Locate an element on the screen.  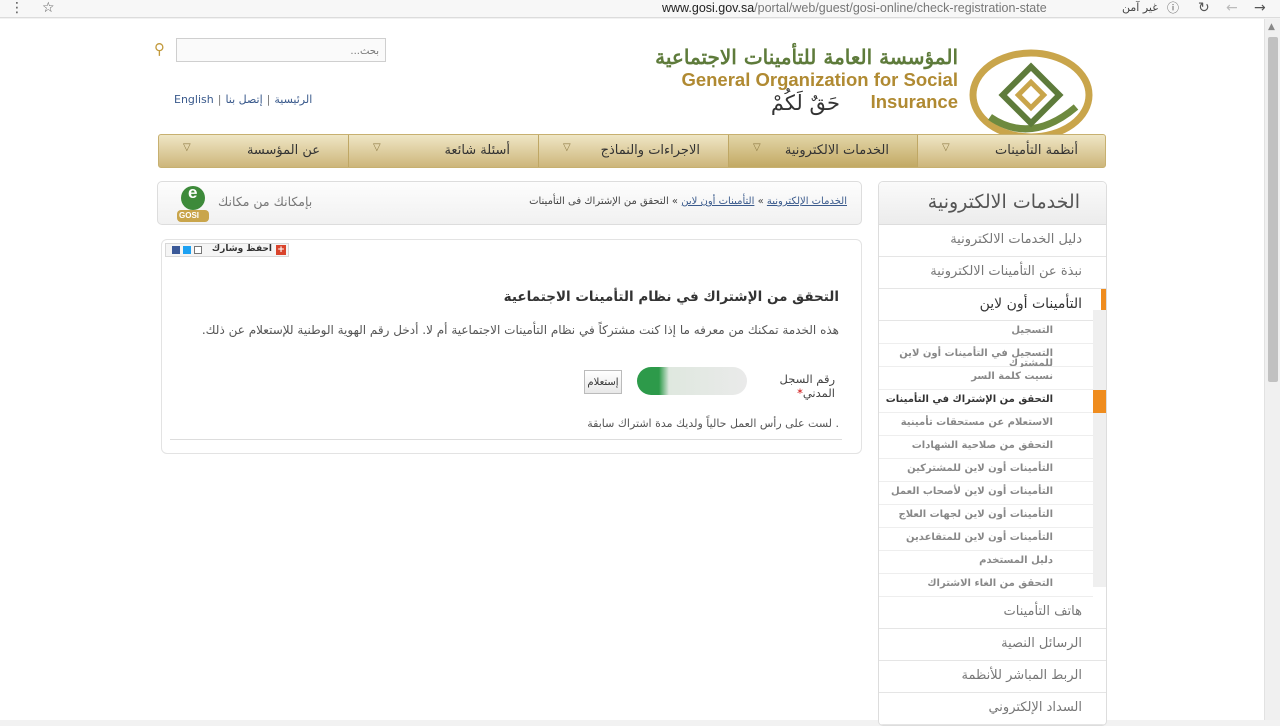
divider is located at coordinates (506, 439).